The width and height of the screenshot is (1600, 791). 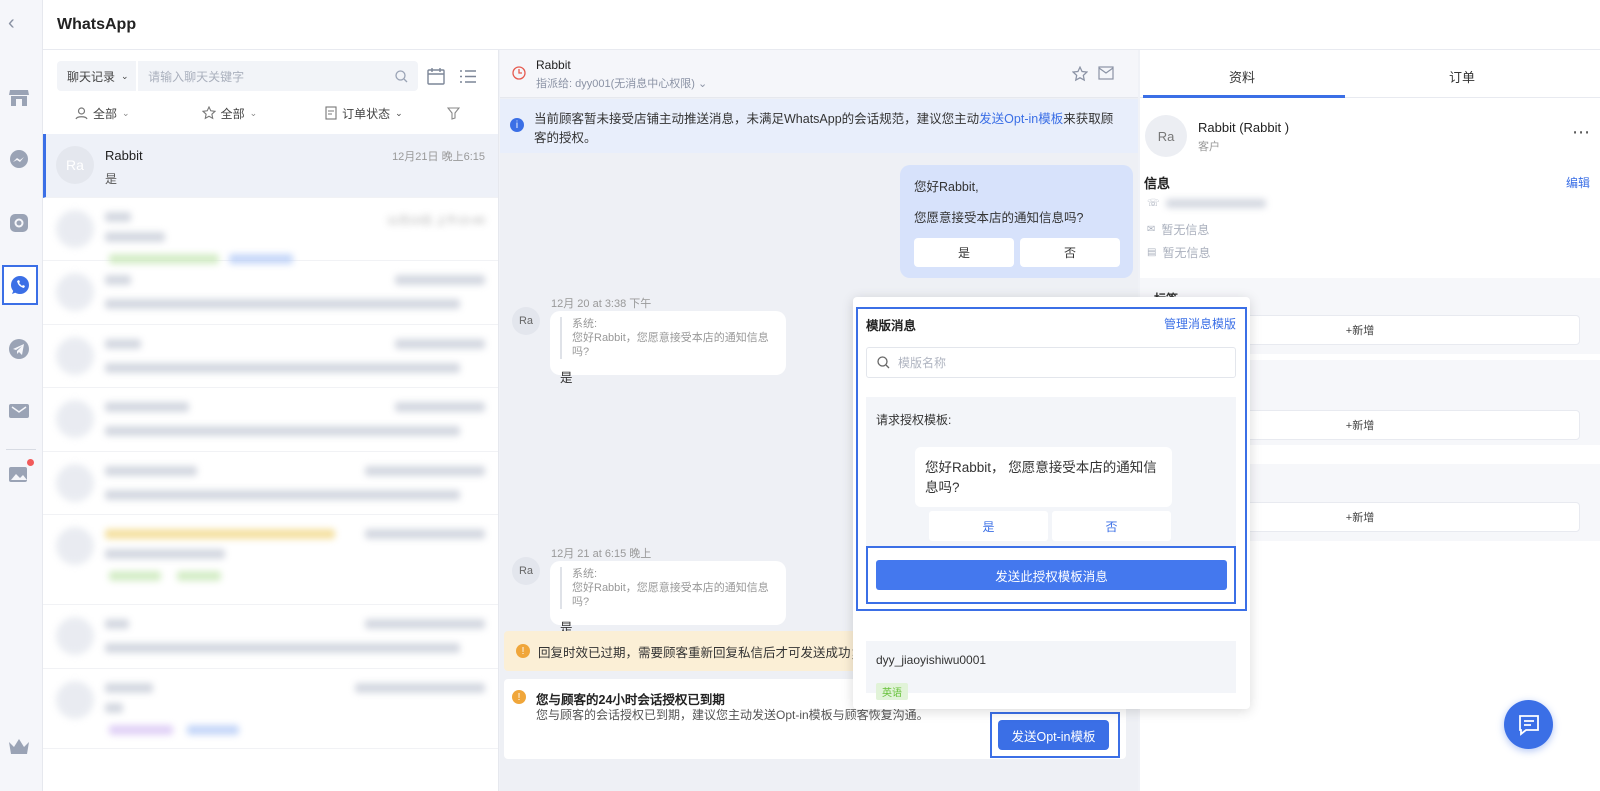 What do you see at coordinates (819, 74) in the screenshot?
I see `chat-header: Rabbit 指派给: dyy001(无消息中心权限) ⌄` at bounding box center [819, 74].